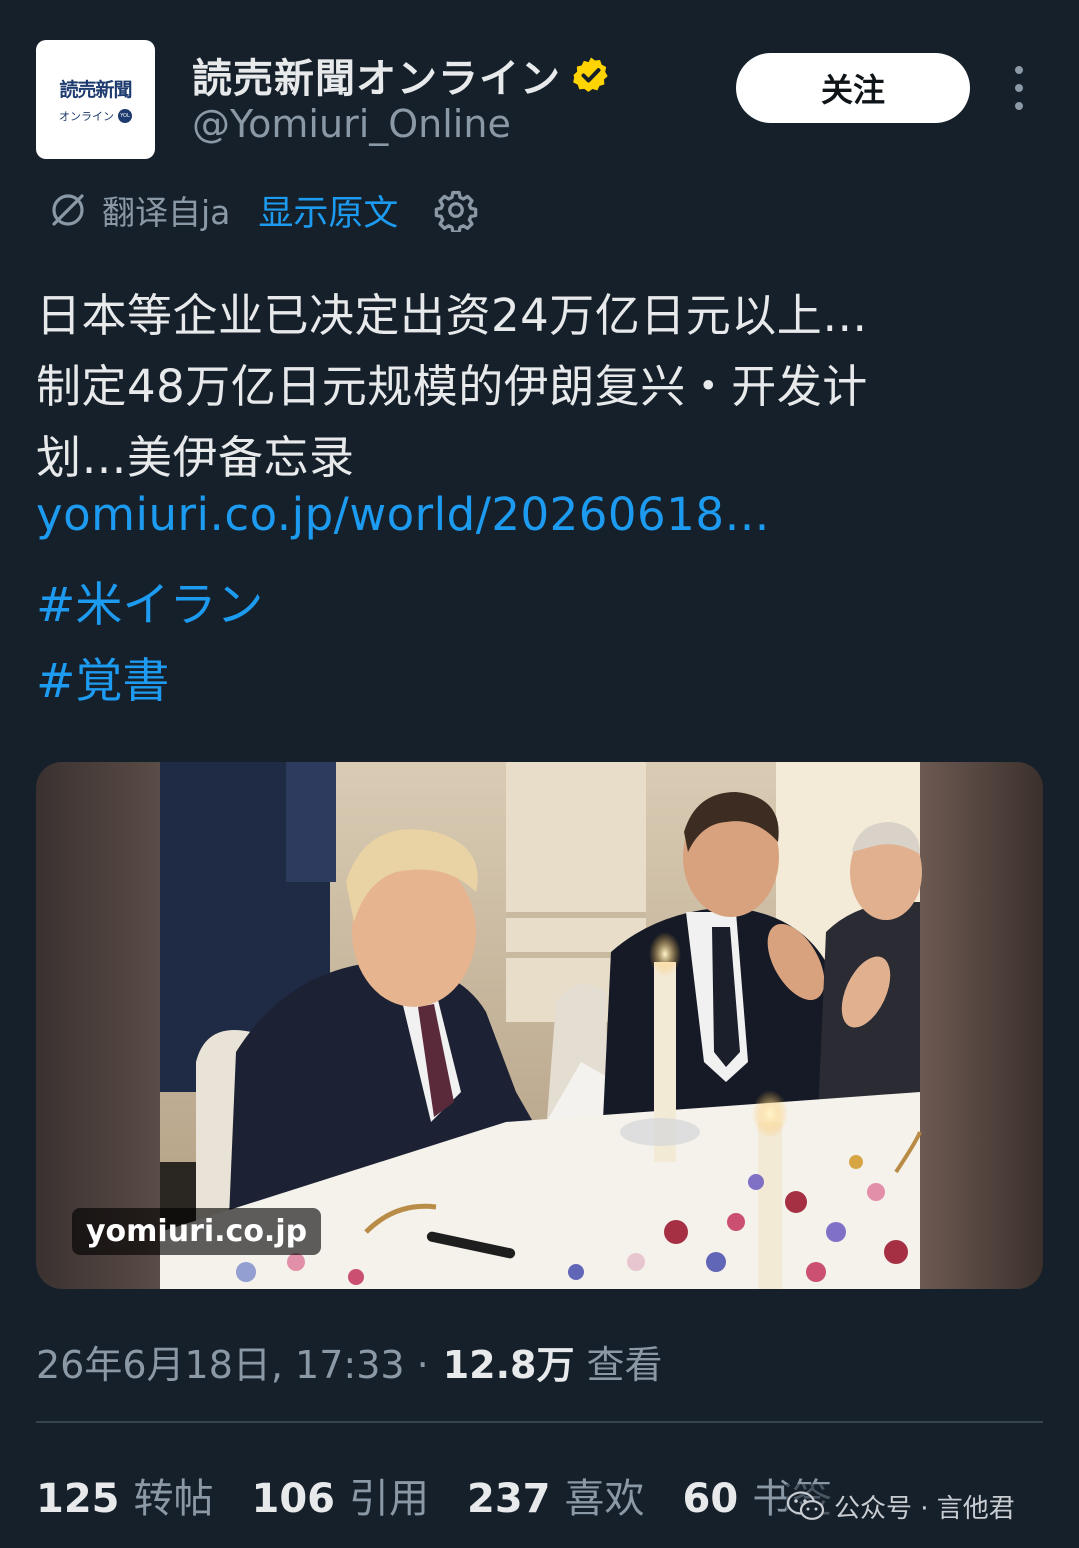 Image resolution: width=1079 pixels, height=1548 pixels. Describe the element at coordinates (924, 1508) in the screenshot. I see `watermark-text: 公众号 · 言他君` at that location.